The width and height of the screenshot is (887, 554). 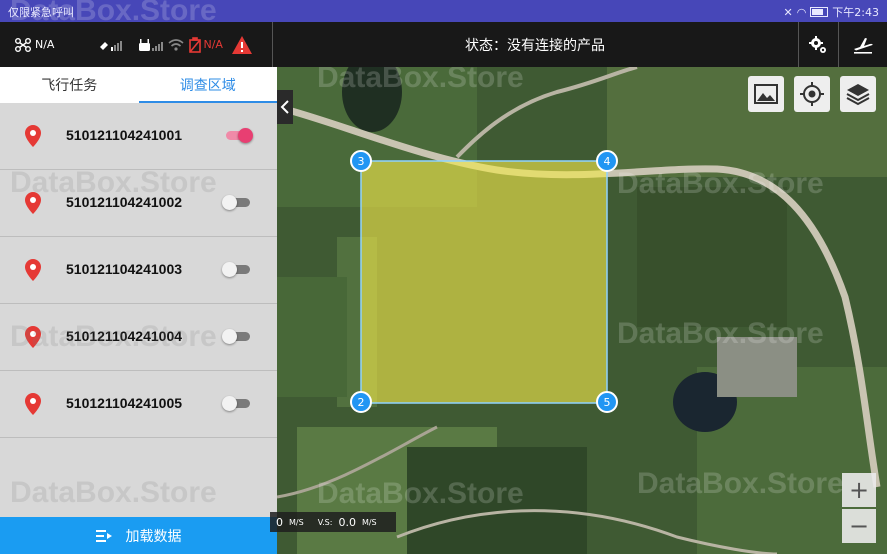 I want to click on remote-controller-icon, so click(x=151, y=44).